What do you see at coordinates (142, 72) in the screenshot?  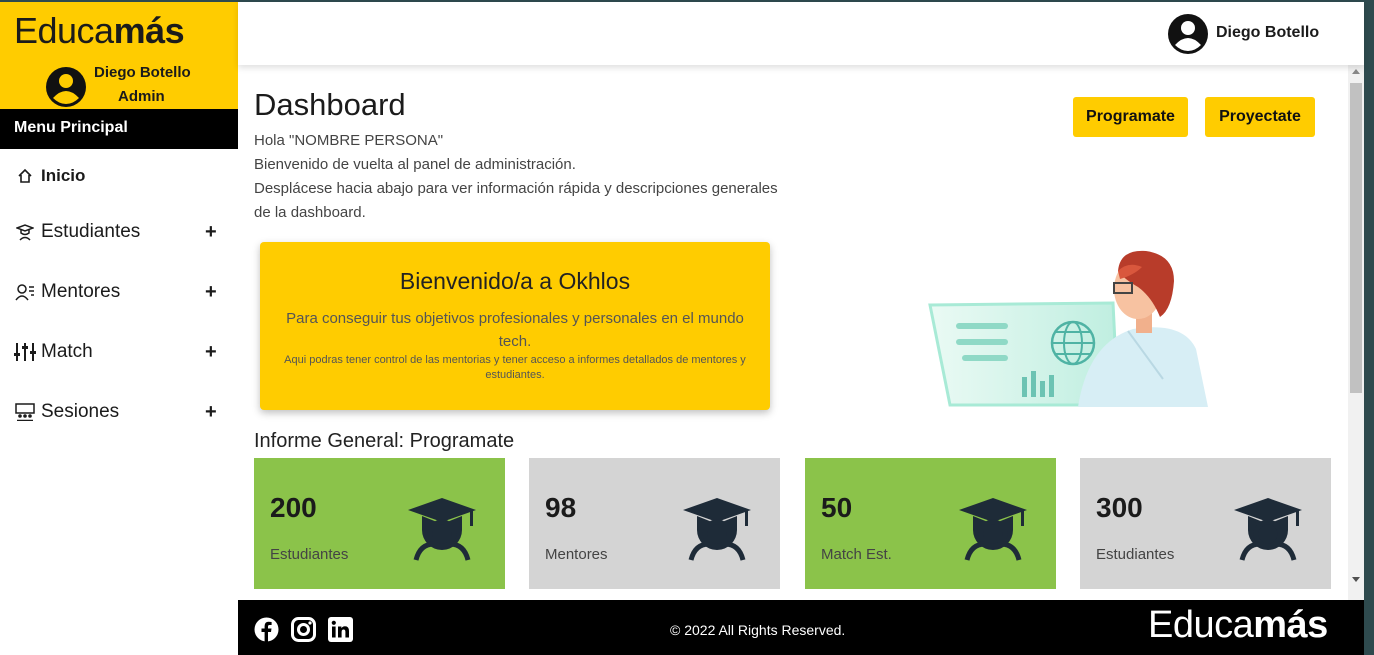 I see `sidebar-user-name: Diego Botello` at bounding box center [142, 72].